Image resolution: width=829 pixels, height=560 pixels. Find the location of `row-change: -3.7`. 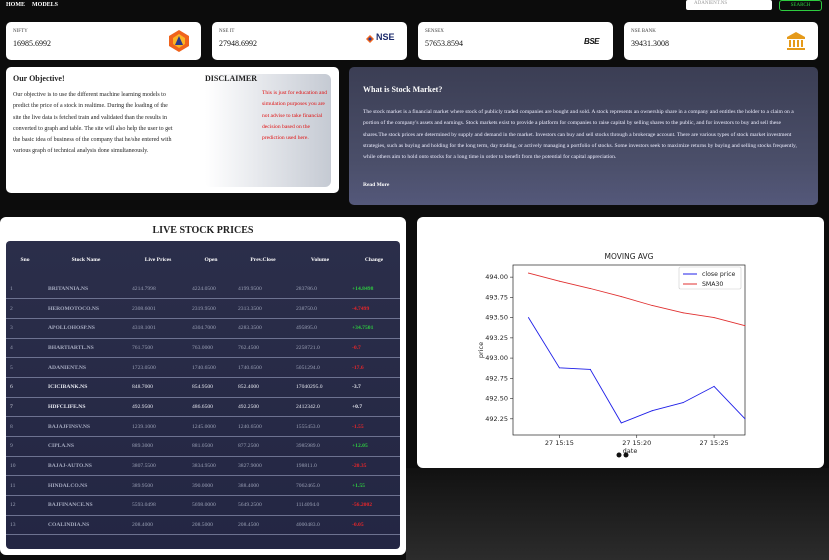

row-change: -3.7 is located at coordinates (374, 387).